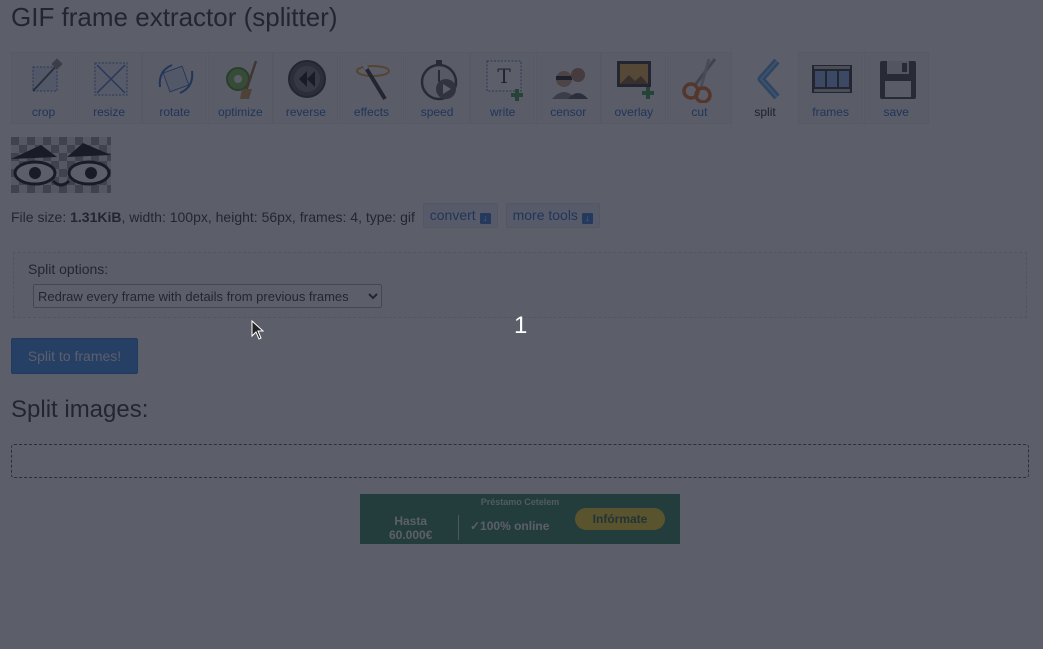  I want to click on file-size-value: 1.31KiB, so click(96, 217).